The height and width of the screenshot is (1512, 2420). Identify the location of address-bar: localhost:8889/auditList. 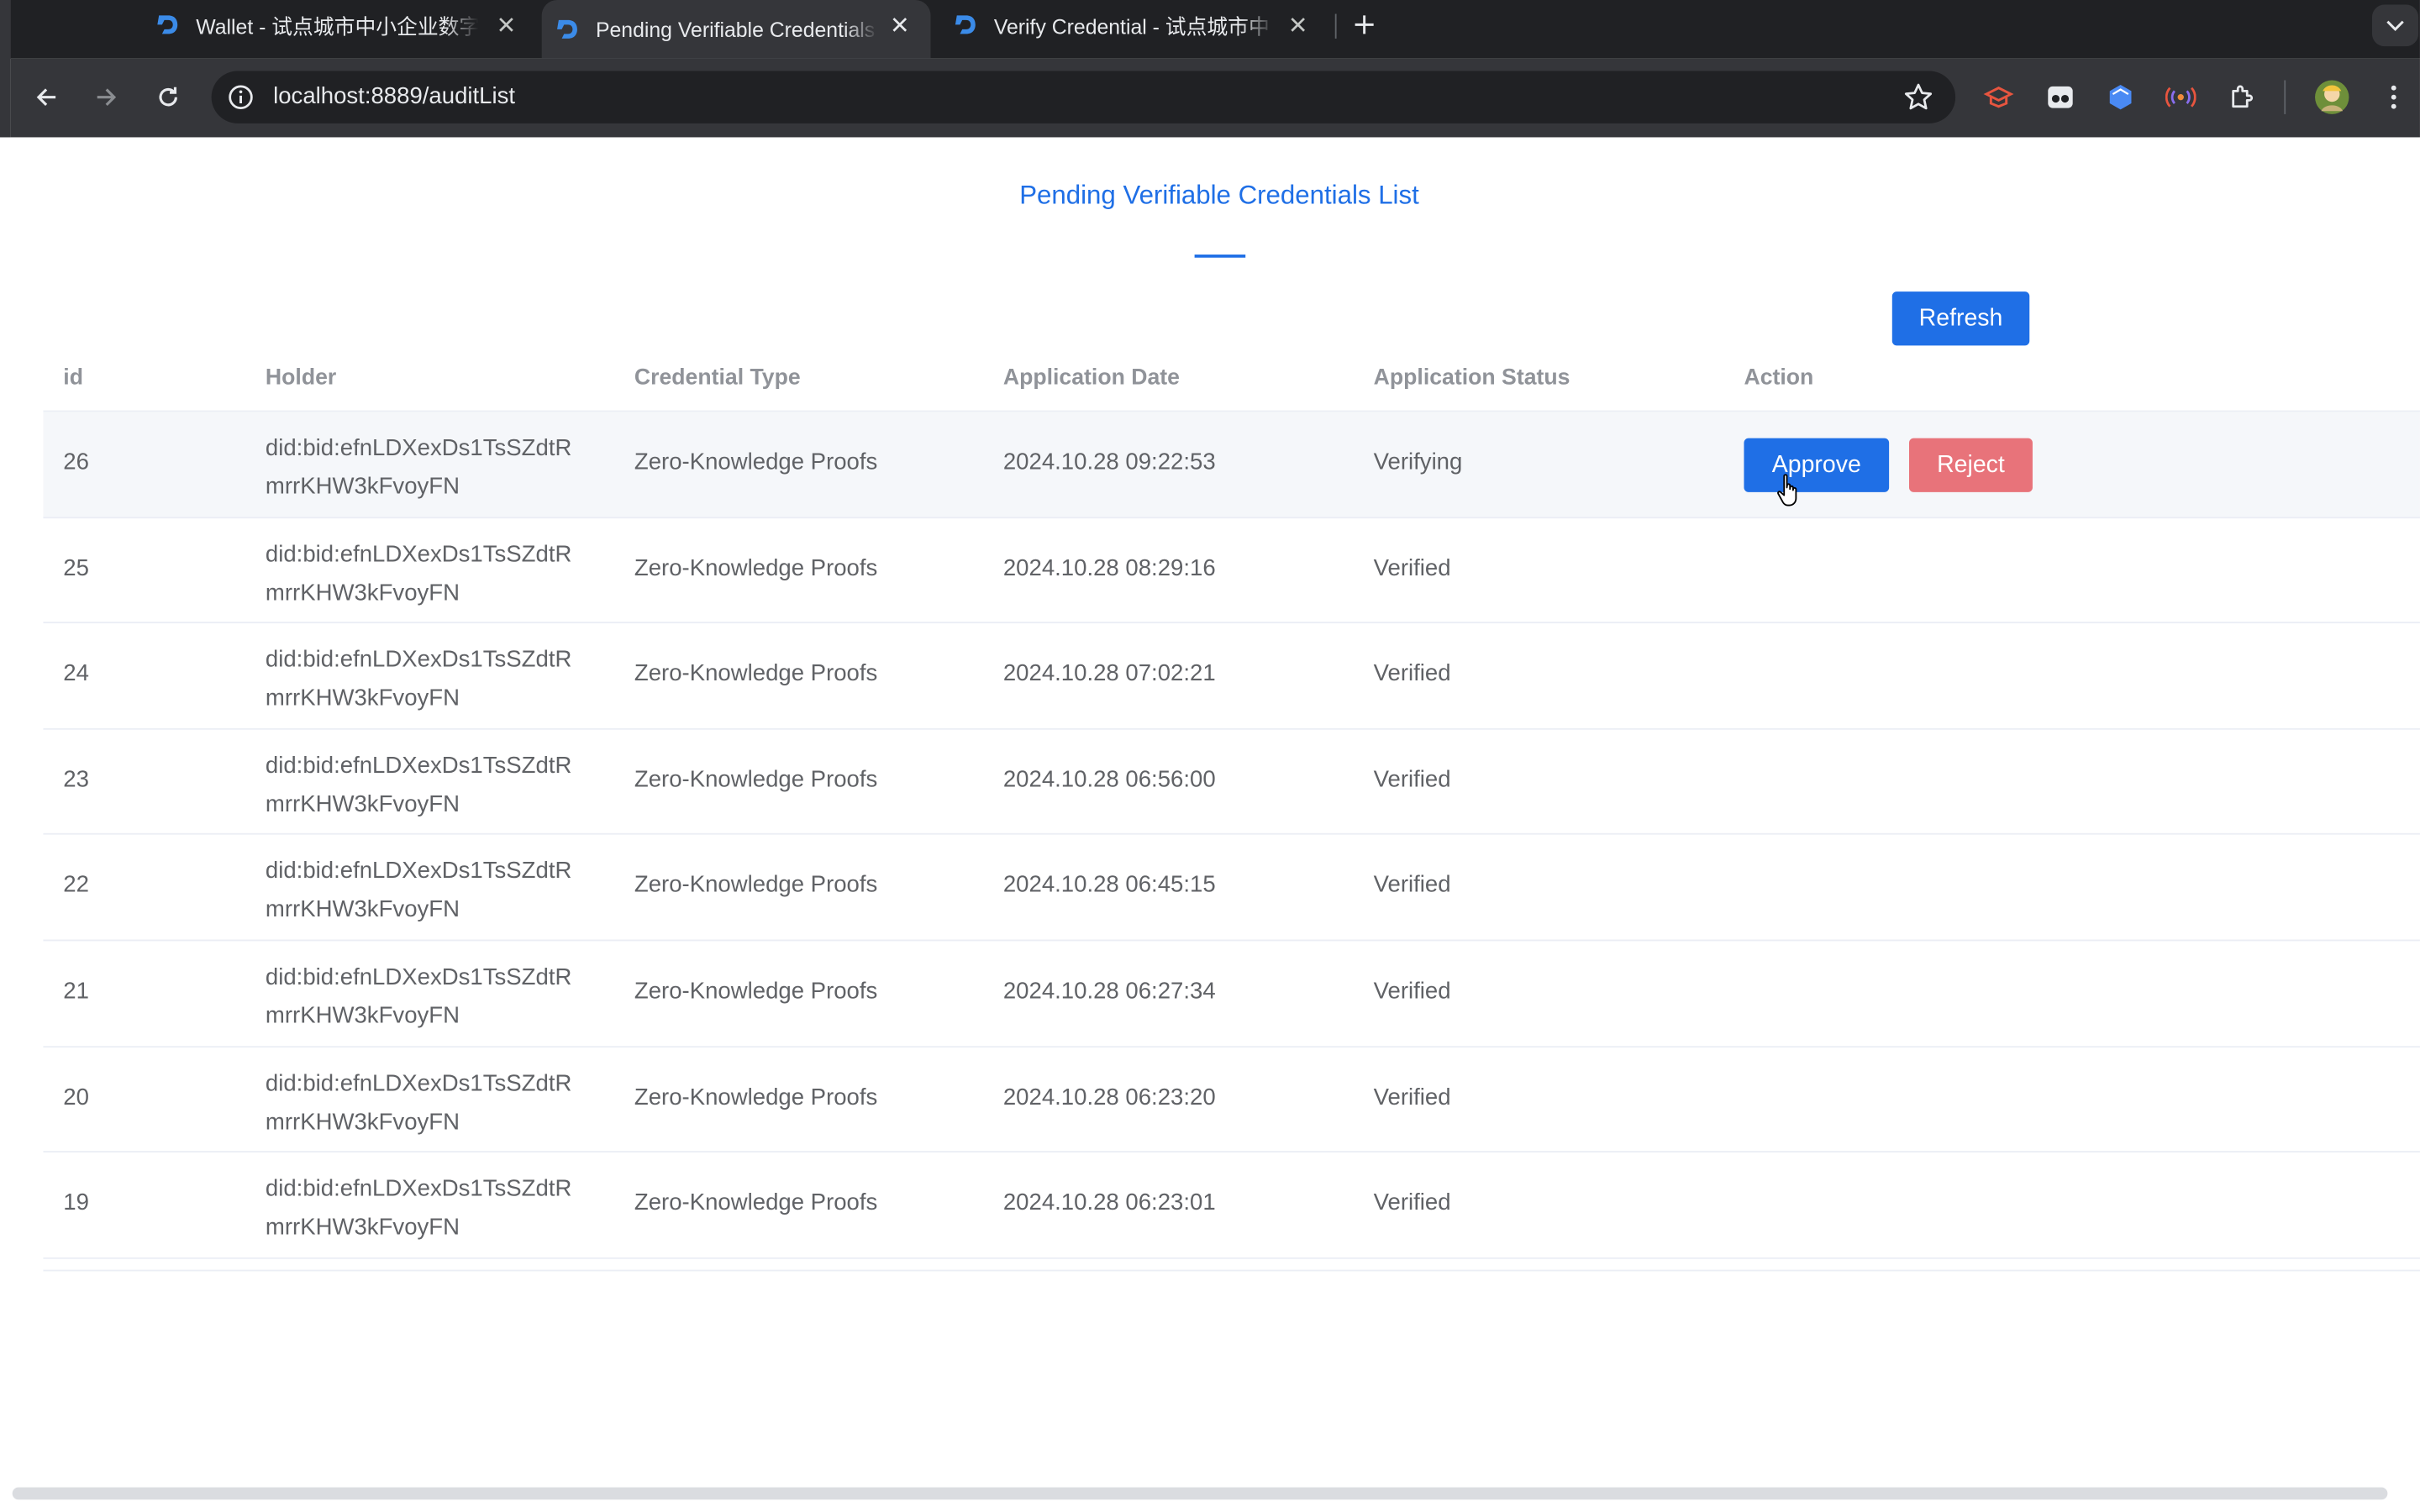
(1083, 97).